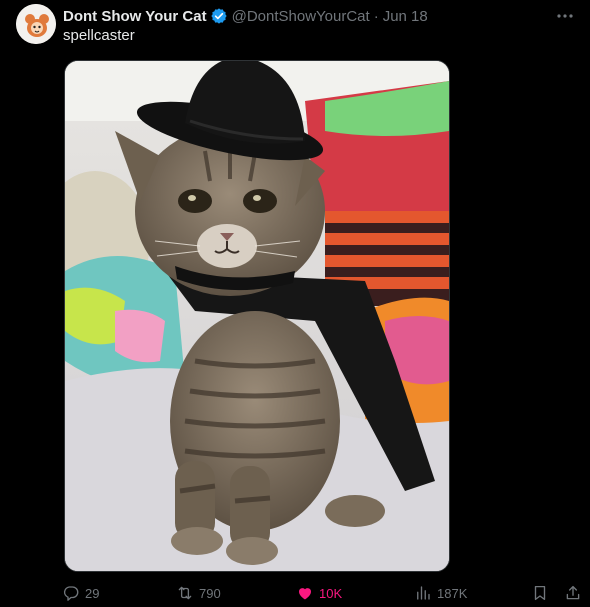  What do you see at coordinates (219, 16) in the screenshot?
I see `verified-badge-icon` at bounding box center [219, 16].